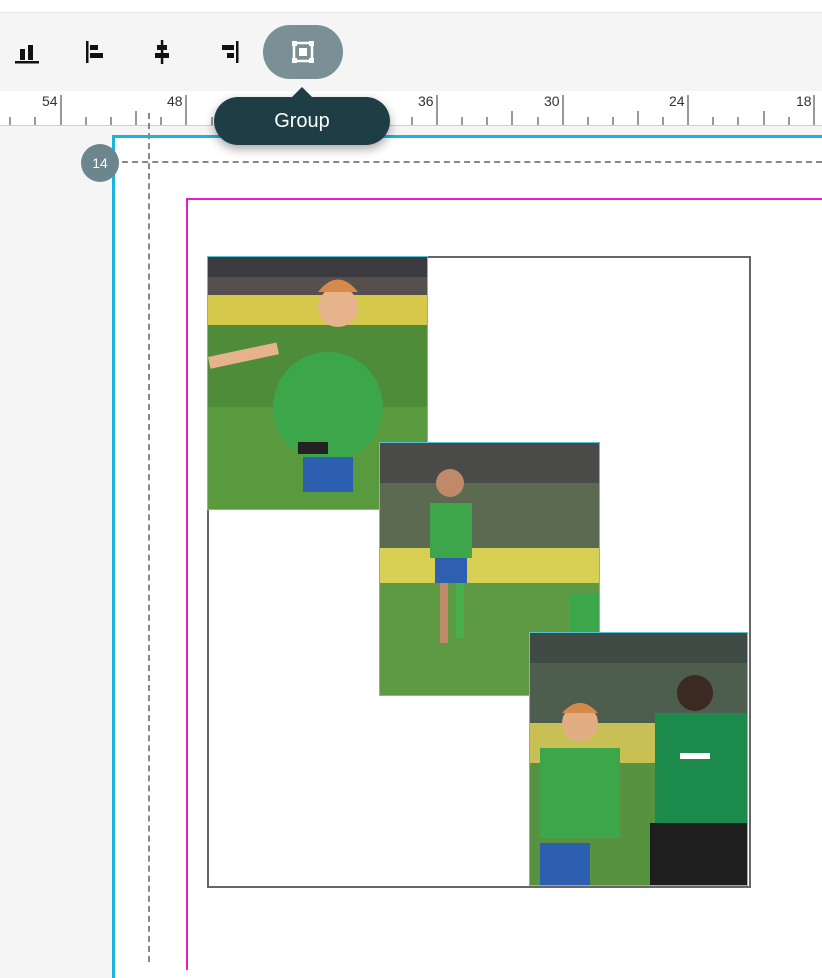 This screenshot has width=822, height=978. I want to click on align-right-icon, so click(230, 52).